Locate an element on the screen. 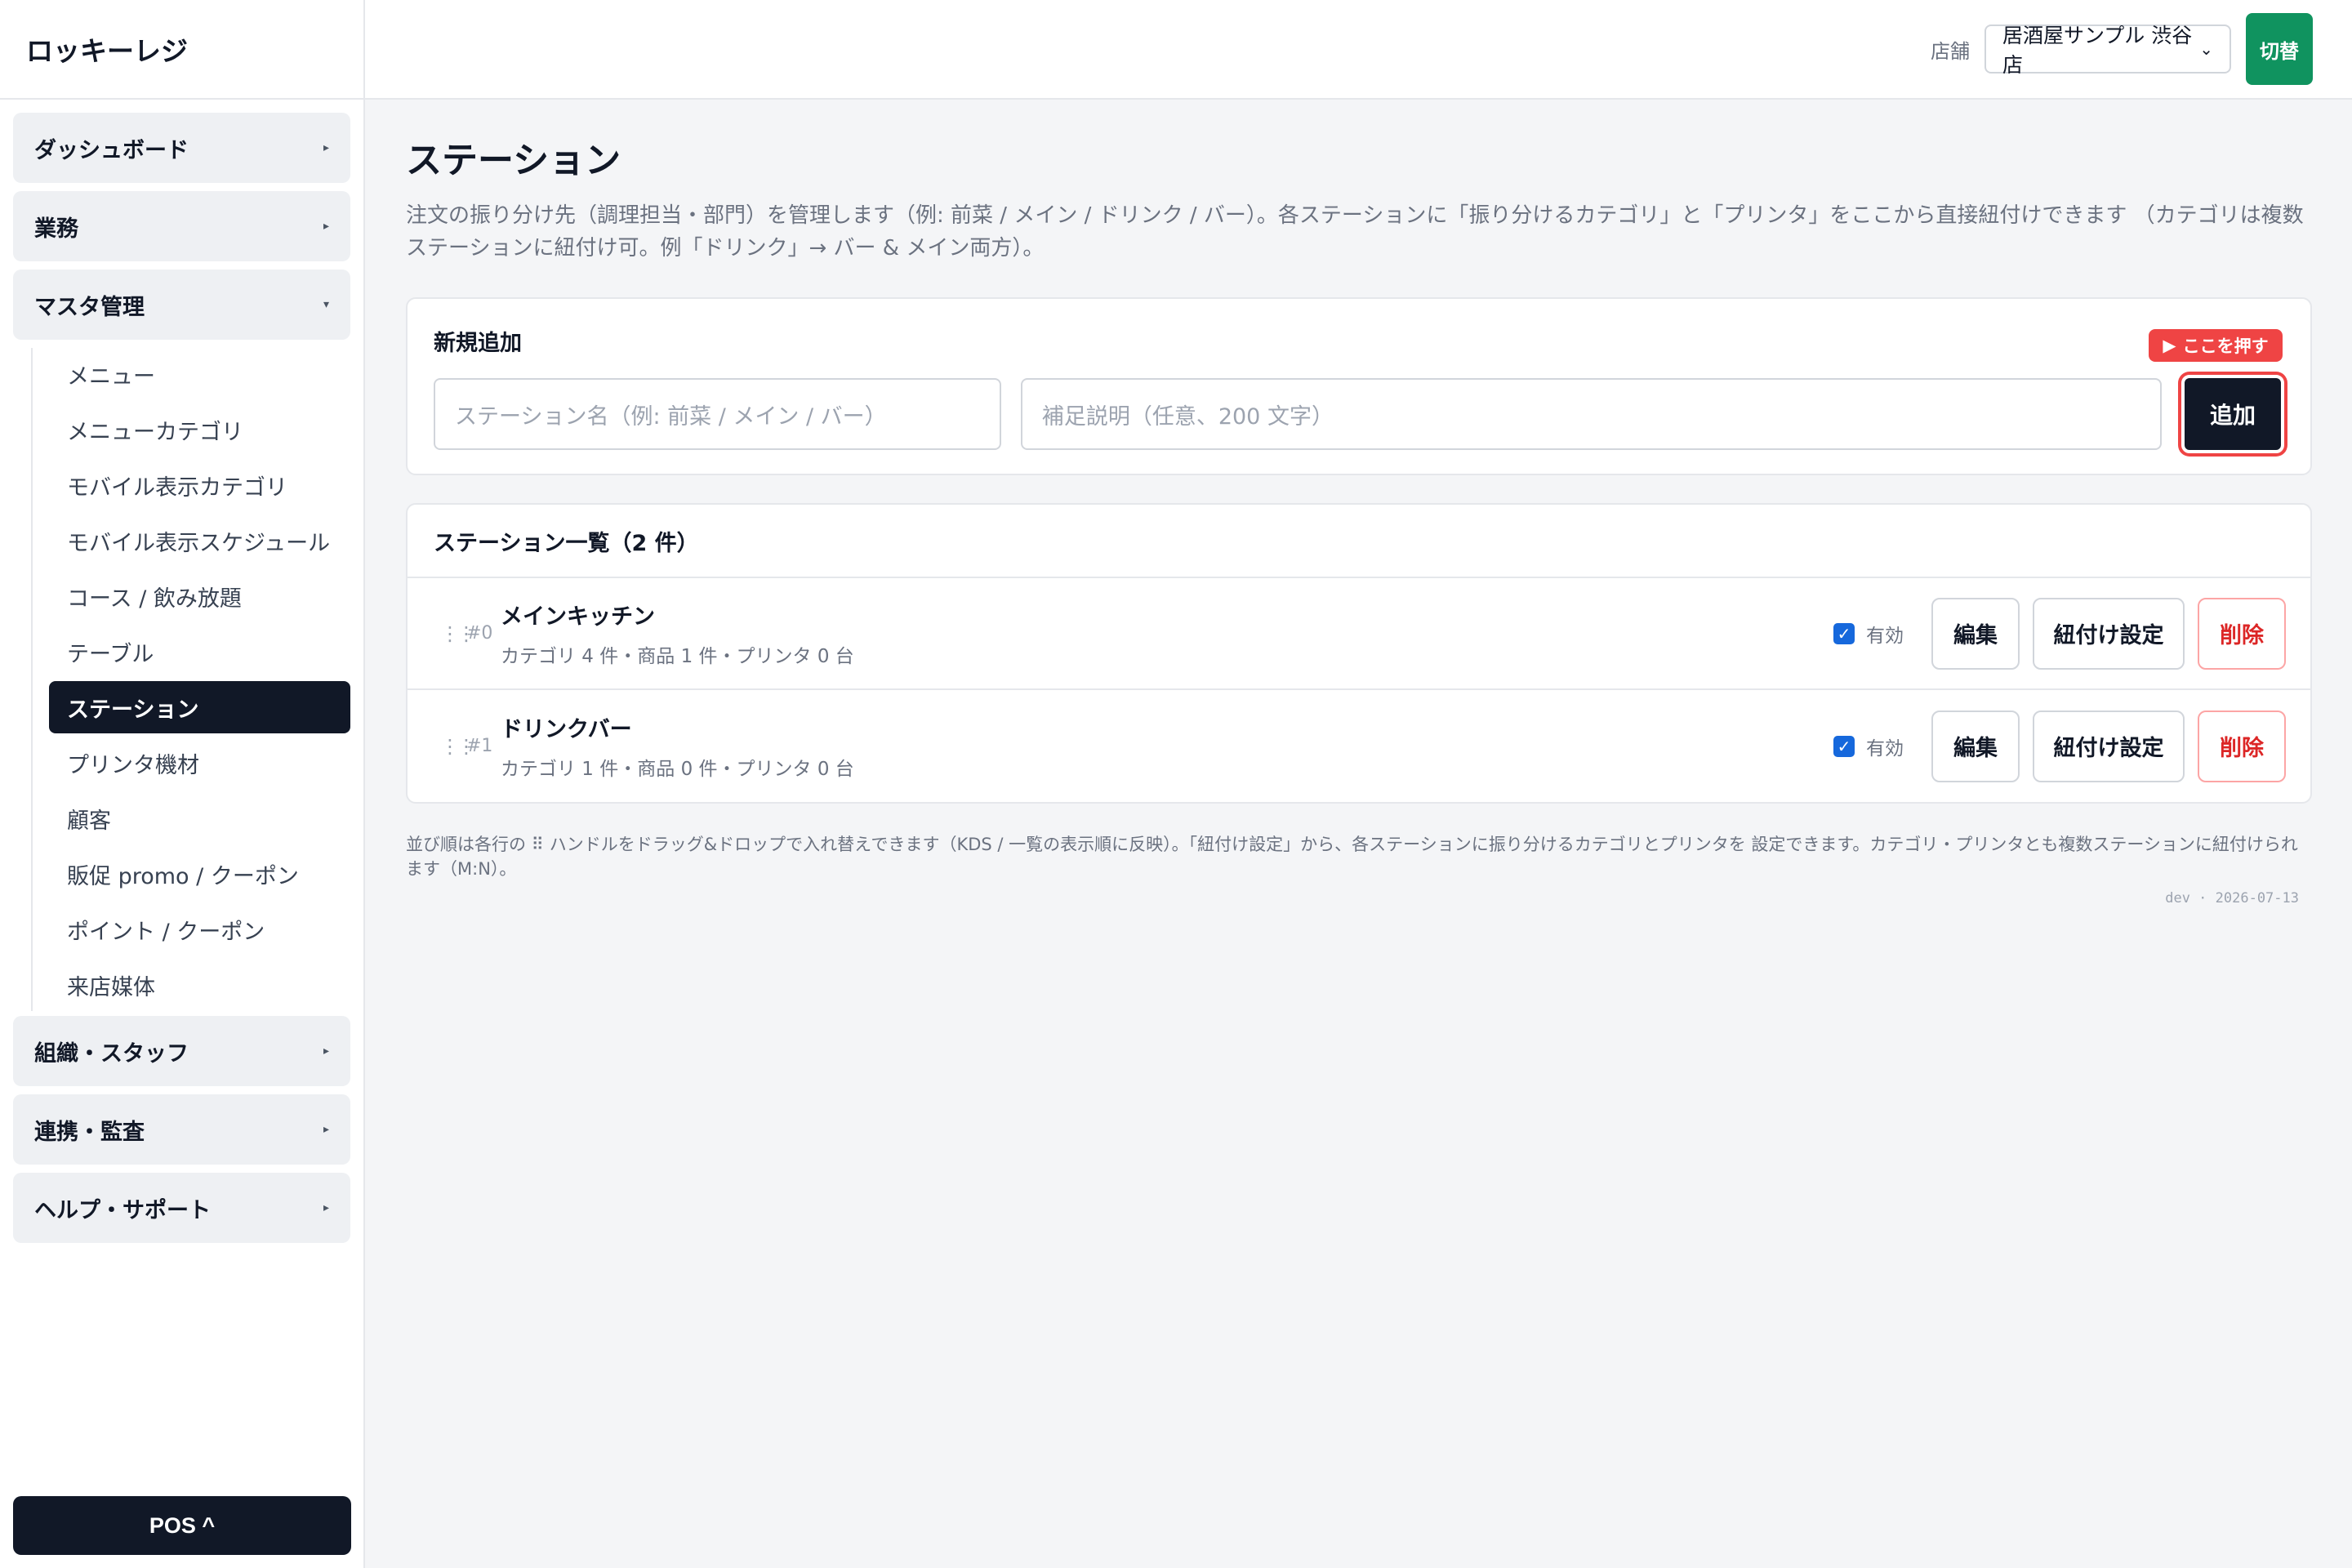  store-select: 居酒屋サンプル 渋谷店 ⌄ is located at coordinates (2107, 50).